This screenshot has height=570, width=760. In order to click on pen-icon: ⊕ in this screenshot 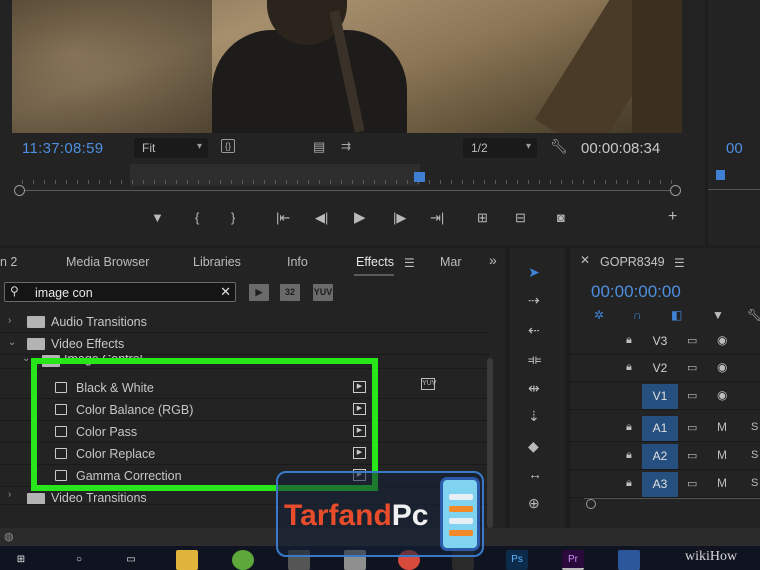, I will do `click(534, 503)`.